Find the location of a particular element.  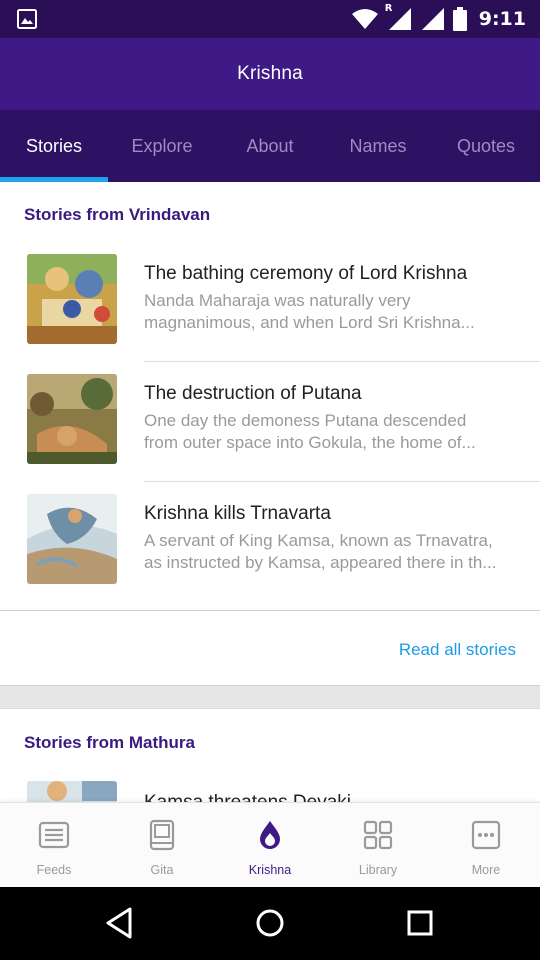

nav-krishna: Krishna is located at coordinates (270, 845).